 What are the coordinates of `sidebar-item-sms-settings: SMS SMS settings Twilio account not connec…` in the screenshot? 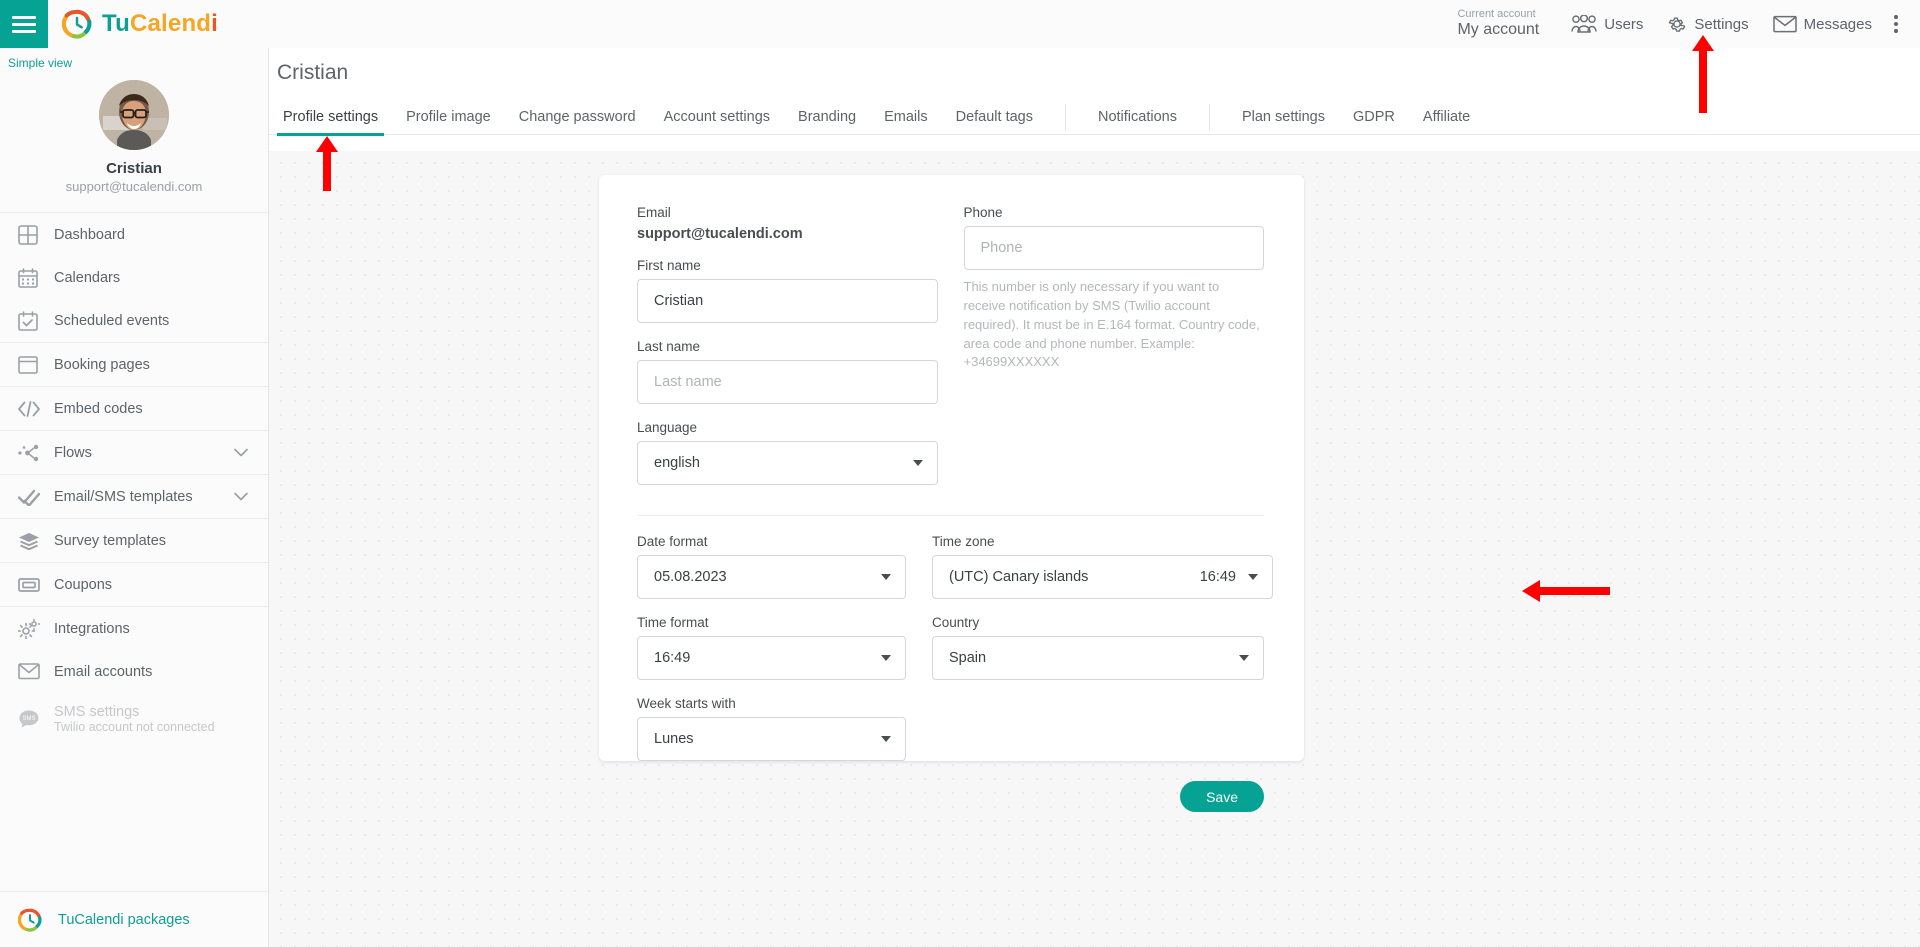 It's located at (134, 719).